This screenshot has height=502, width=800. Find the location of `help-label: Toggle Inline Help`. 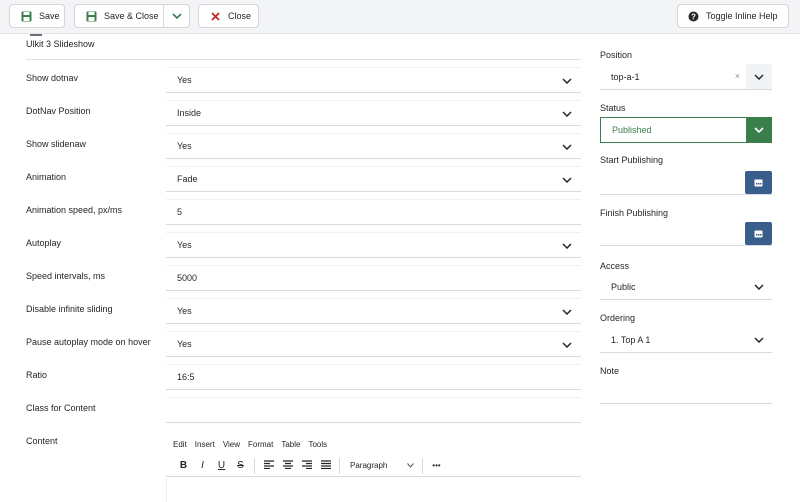

help-label: Toggle Inline Help is located at coordinates (742, 16).